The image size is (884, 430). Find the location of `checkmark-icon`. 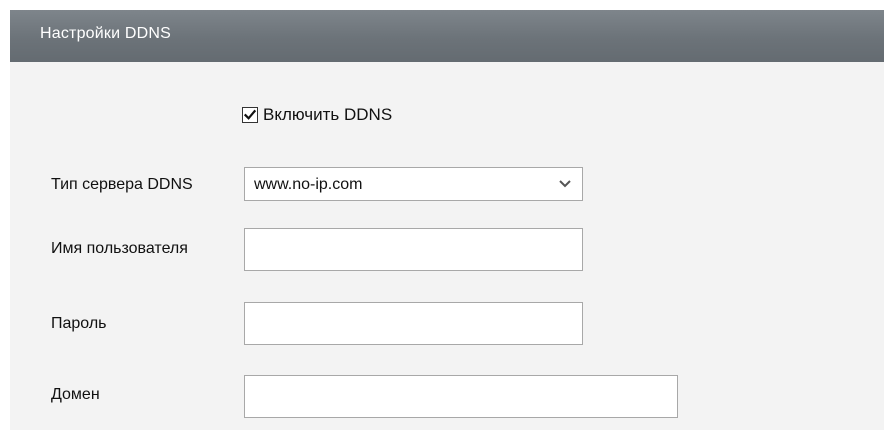

checkmark-icon is located at coordinates (250, 114).